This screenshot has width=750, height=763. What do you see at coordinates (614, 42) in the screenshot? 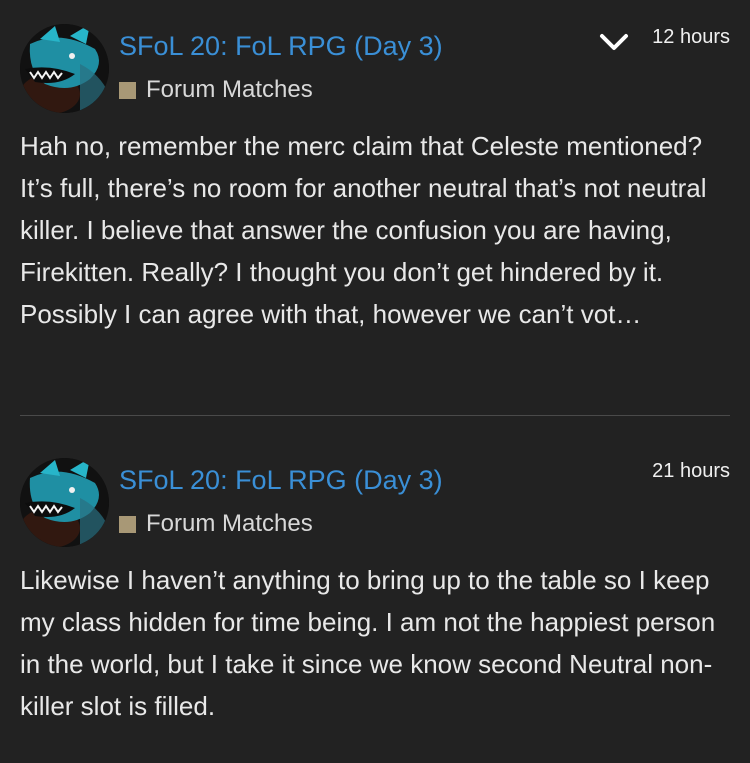
I see `chevron-down-icon` at bounding box center [614, 42].